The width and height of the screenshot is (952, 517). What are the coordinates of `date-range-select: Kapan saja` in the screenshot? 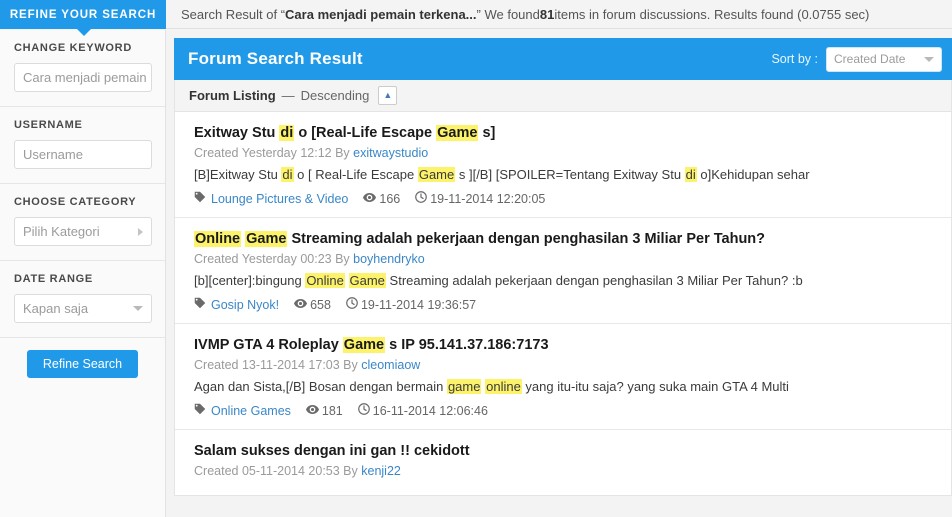 It's located at (83, 308).